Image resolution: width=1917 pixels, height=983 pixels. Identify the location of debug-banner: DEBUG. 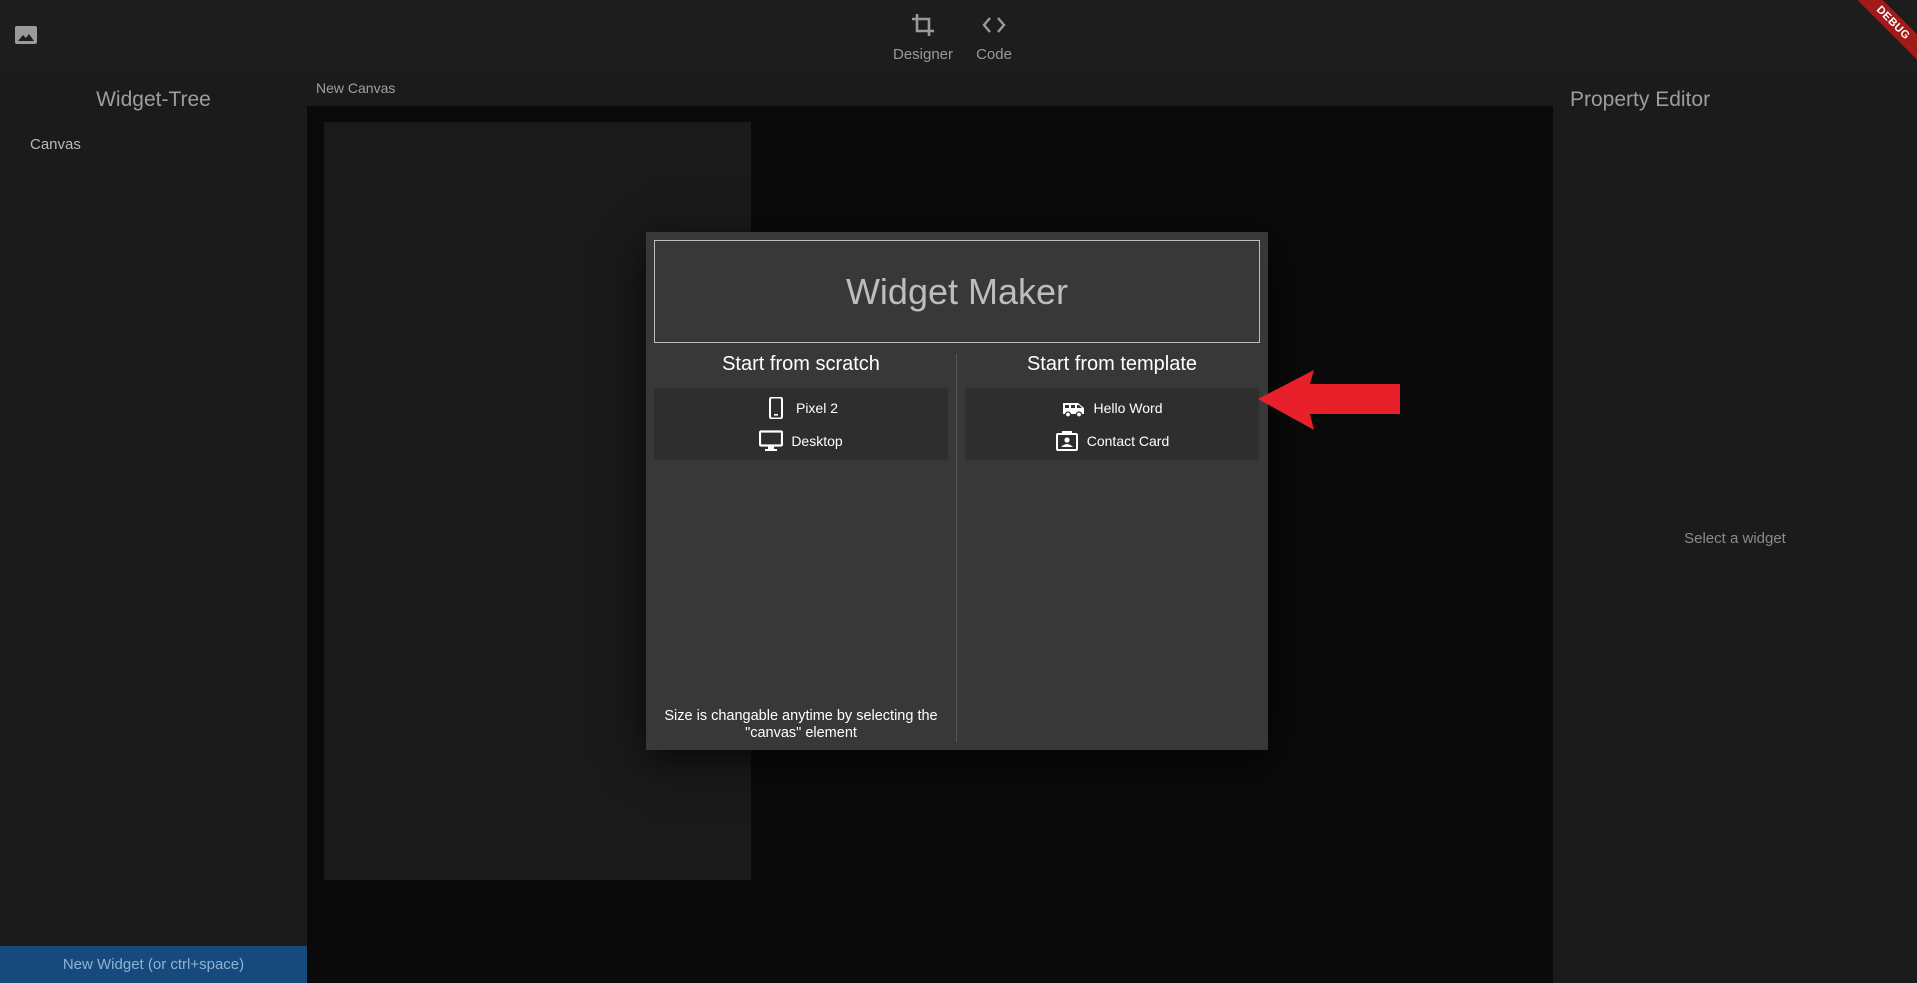
(1880, 36).